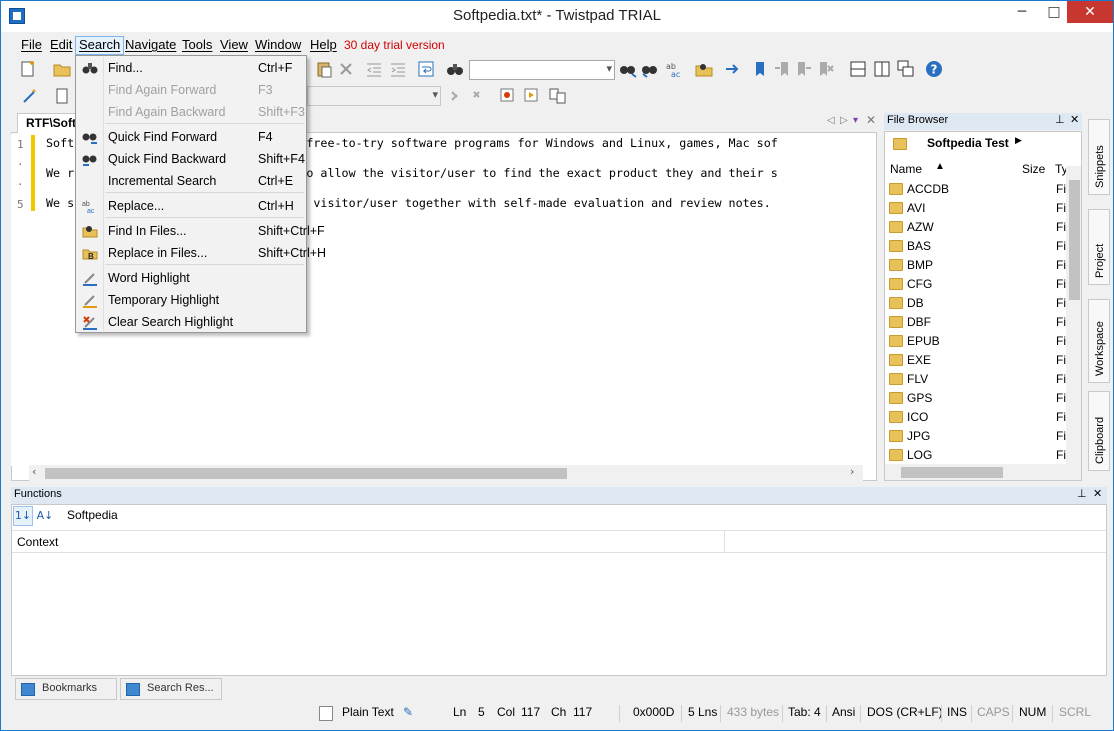 Image resolution: width=1114 pixels, height=731 pixels. I want to click on macro-stop-icon, so click(480, 96).